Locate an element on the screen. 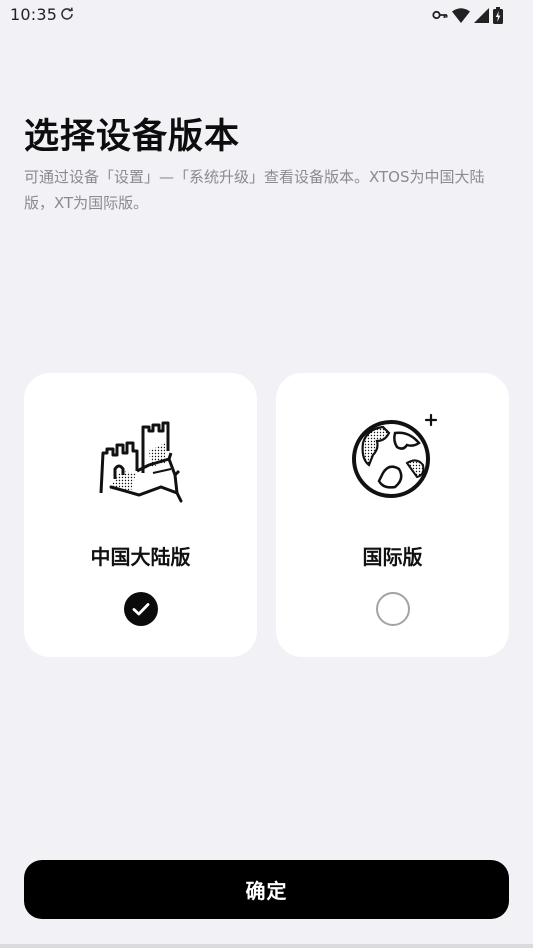 The image size is (533, 948). check-icon is located at coordinates (140, 609).